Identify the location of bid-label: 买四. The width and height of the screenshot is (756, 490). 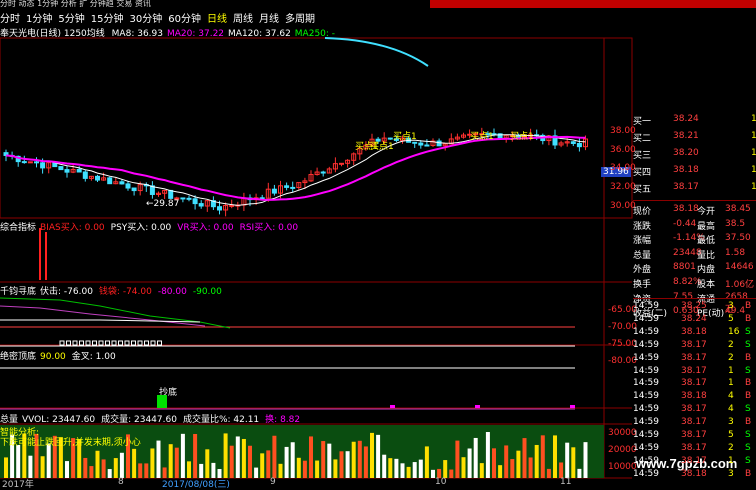
(642, 173).